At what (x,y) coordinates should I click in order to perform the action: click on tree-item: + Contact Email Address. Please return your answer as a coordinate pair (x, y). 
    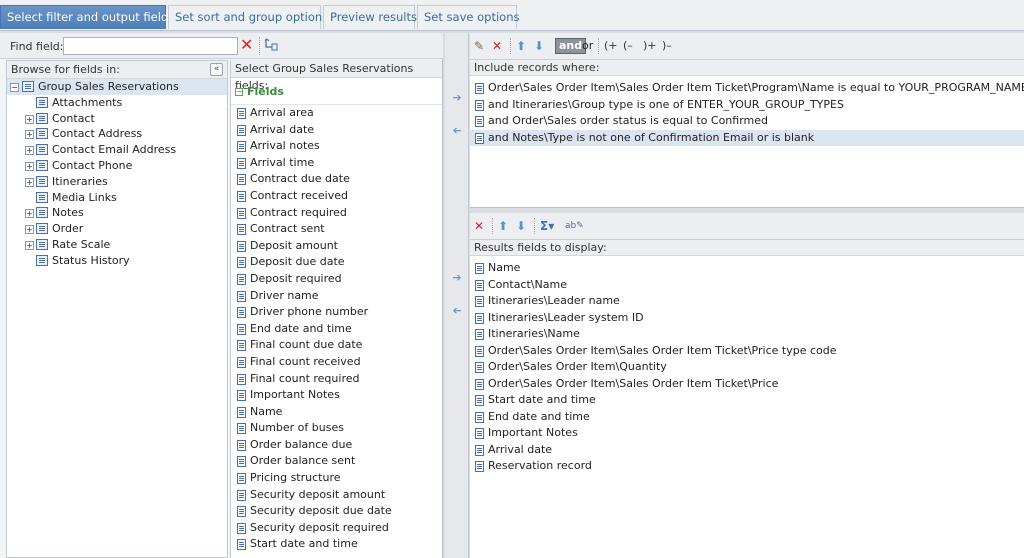
    Looking at the image, I should click on (117, 150).